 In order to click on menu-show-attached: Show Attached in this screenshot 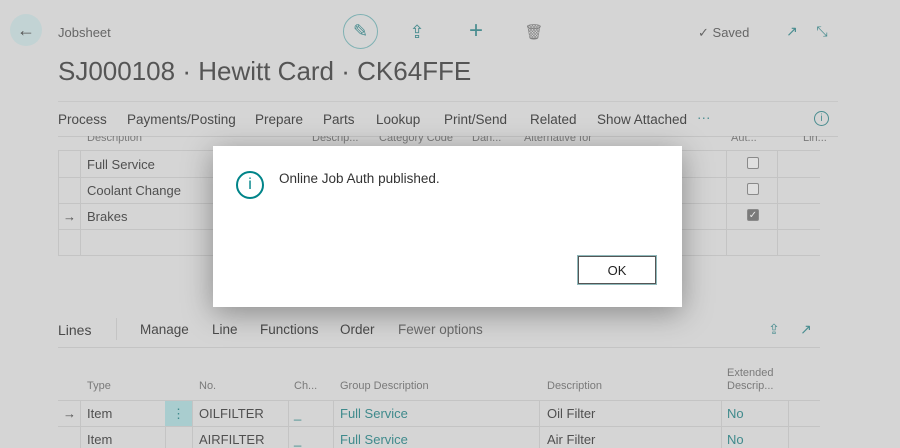, I will do `click(642, 119)`.